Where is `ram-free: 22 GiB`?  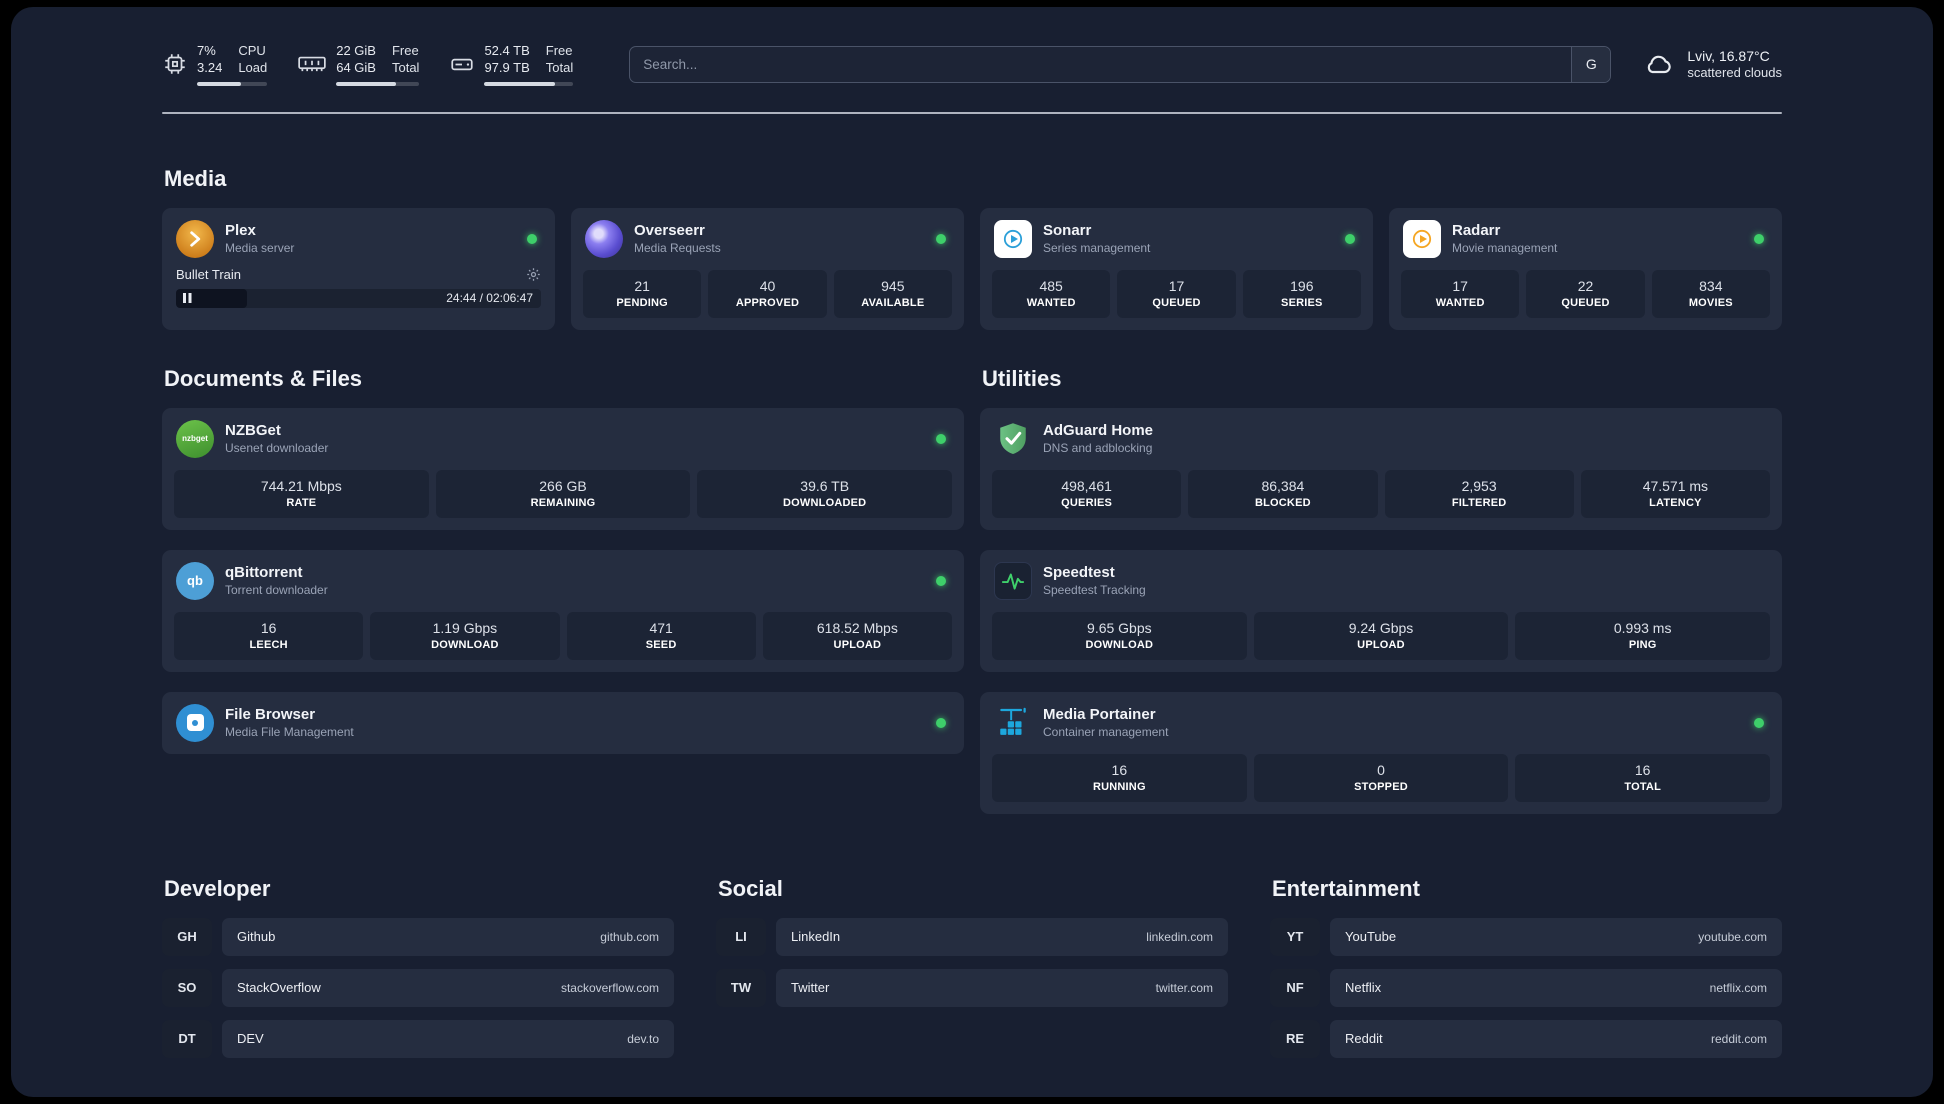 ram-free: 22 GiB is located at coordinates (356, 50).